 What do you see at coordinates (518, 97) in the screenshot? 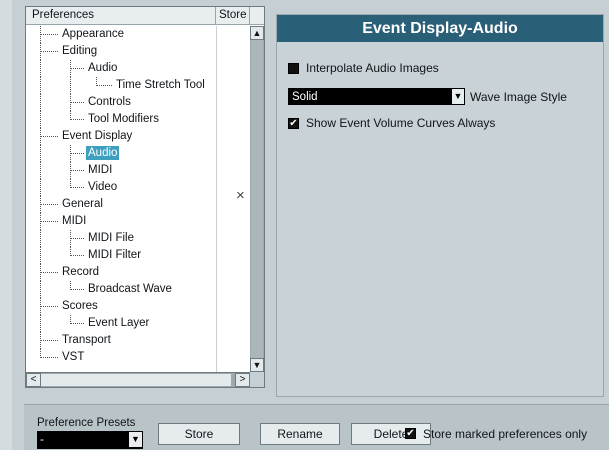
I see `wave-style-label: Wave Image Style` at bounding box center [518, 97].